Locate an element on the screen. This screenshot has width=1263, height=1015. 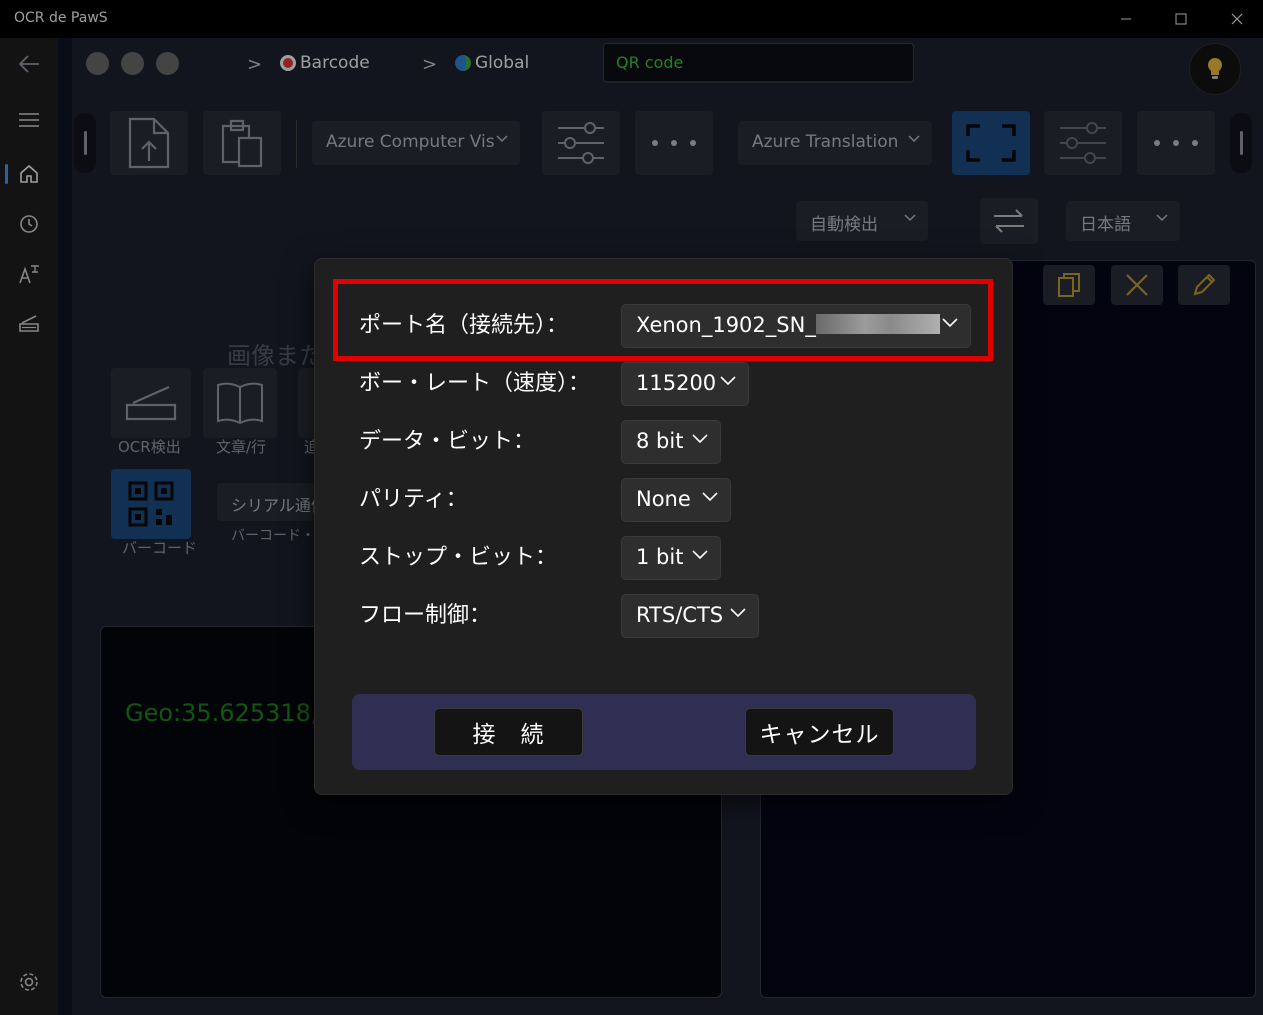
parity-value: None is located at coordinates (663, 499).